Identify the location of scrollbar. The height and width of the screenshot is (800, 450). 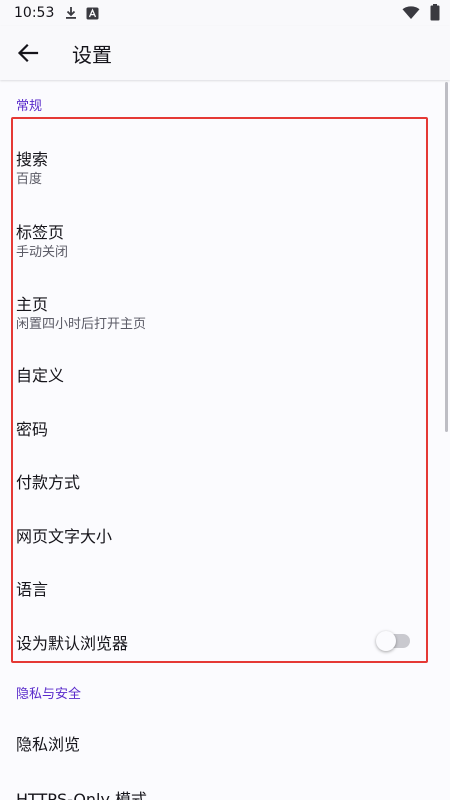
(446, 257).